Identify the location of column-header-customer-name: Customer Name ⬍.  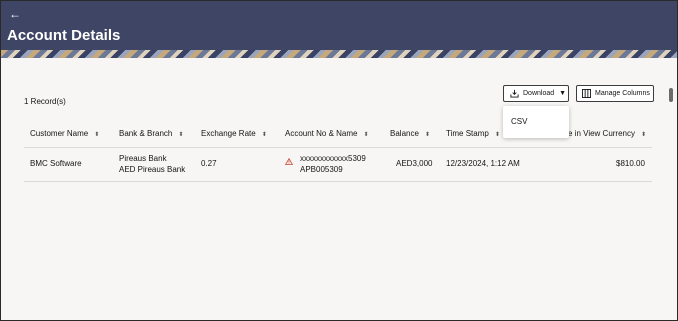
(64, 133).